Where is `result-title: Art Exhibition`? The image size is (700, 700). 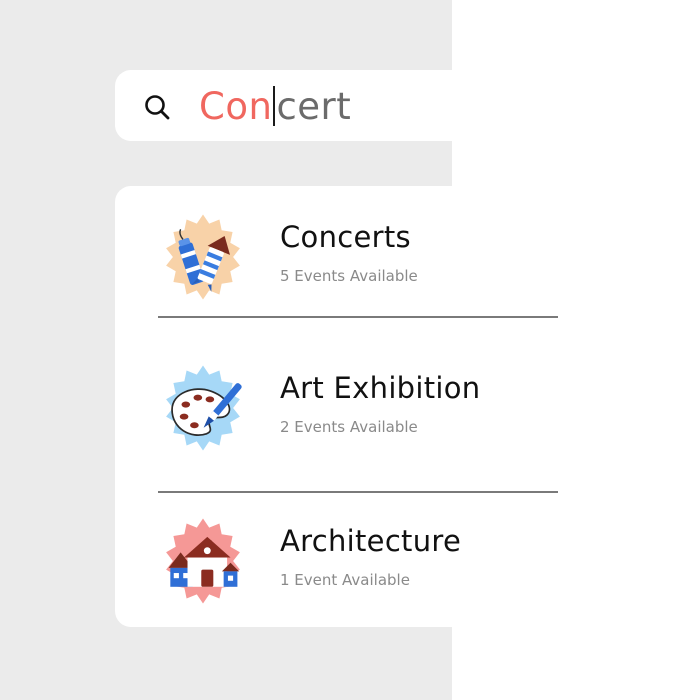 result-title: Art Exhibition is located at coordinates (380, 388).